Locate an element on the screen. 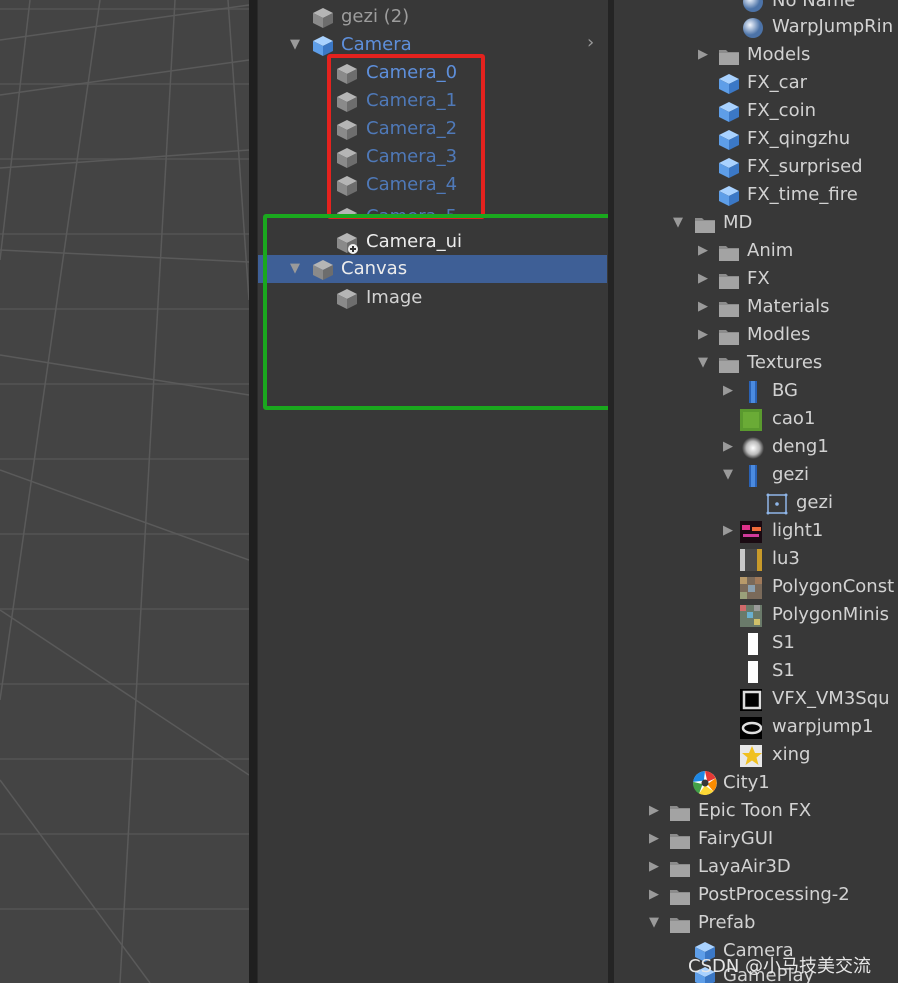 The height and width of the screenshot is (983, 898). gameobject-cube-icon is located at coordinates (323, 18).